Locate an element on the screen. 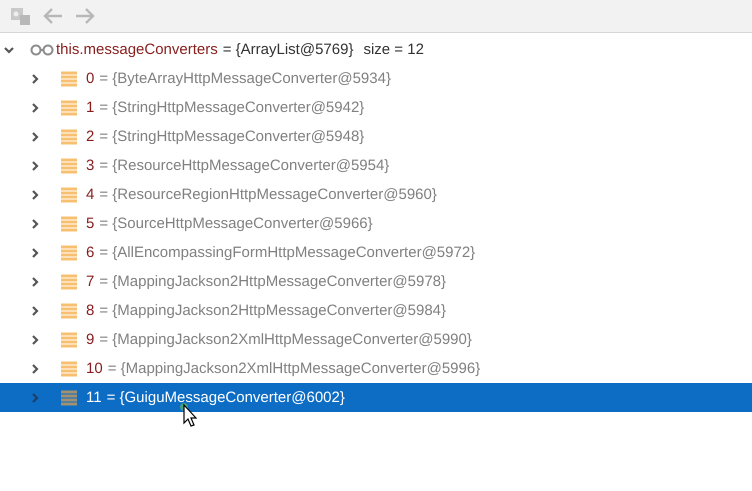 The width and height of the screenshot is (752, 491). tree-row: 9 = {MappingJackson2XmlHttpMessageConverter@5990} is located at coordinates (376, 339).